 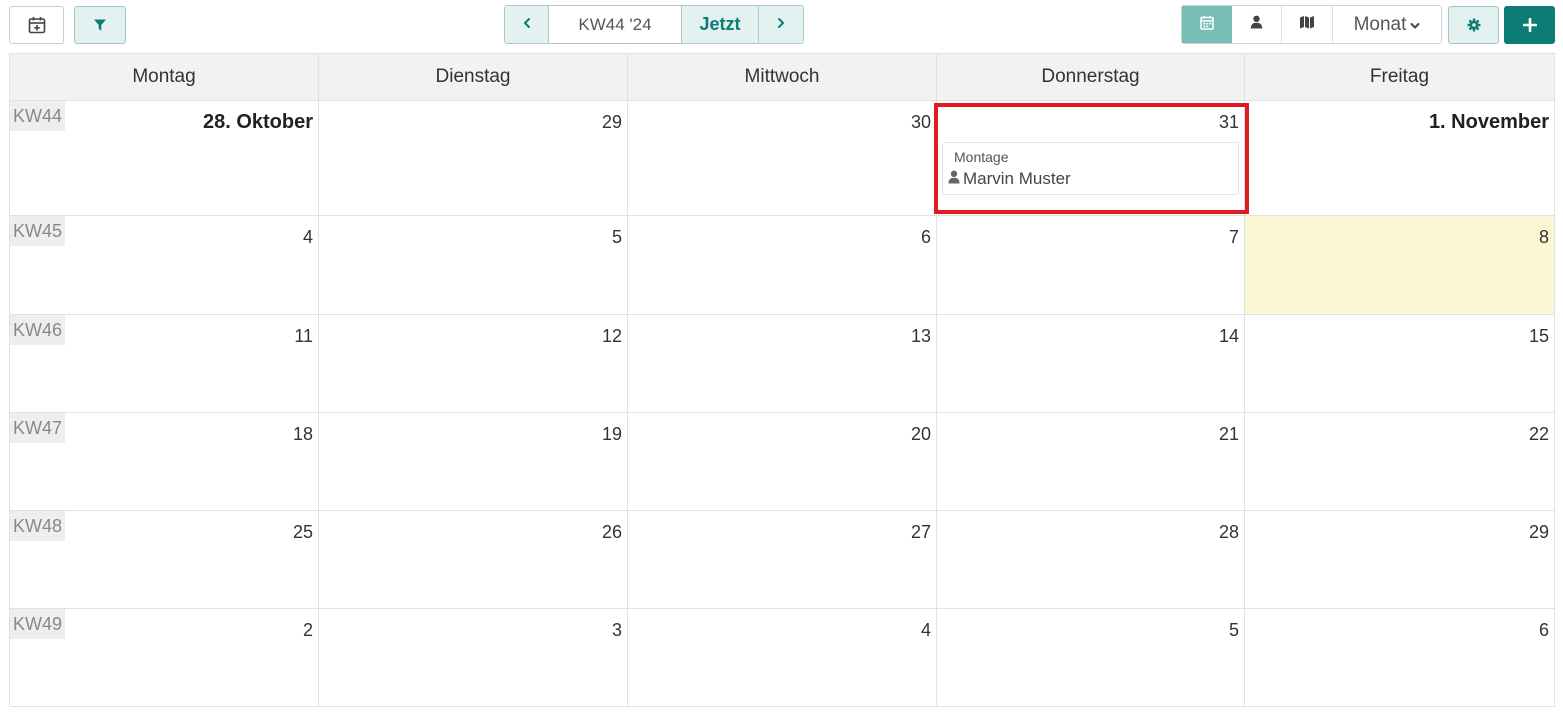 What do you see at coordinates (1009, 179) in the screenshot?
I see `event-assignee: Marvin Muster` at bounding box center [1009, 179].